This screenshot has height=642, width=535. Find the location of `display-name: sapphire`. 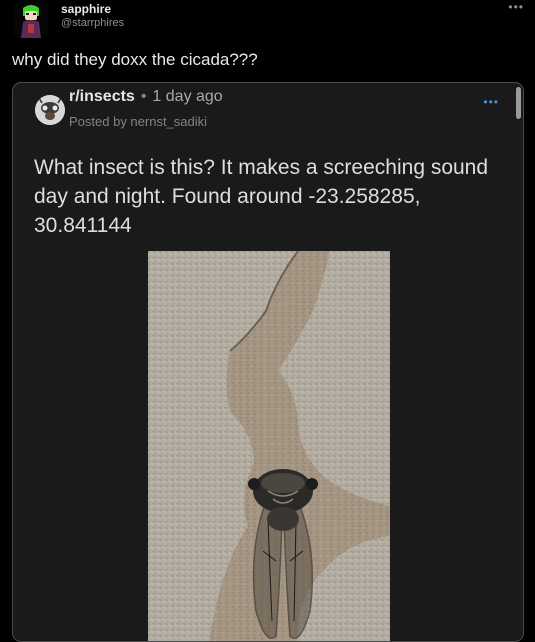

display-name: sapphire is located at coordinates (86, 9).